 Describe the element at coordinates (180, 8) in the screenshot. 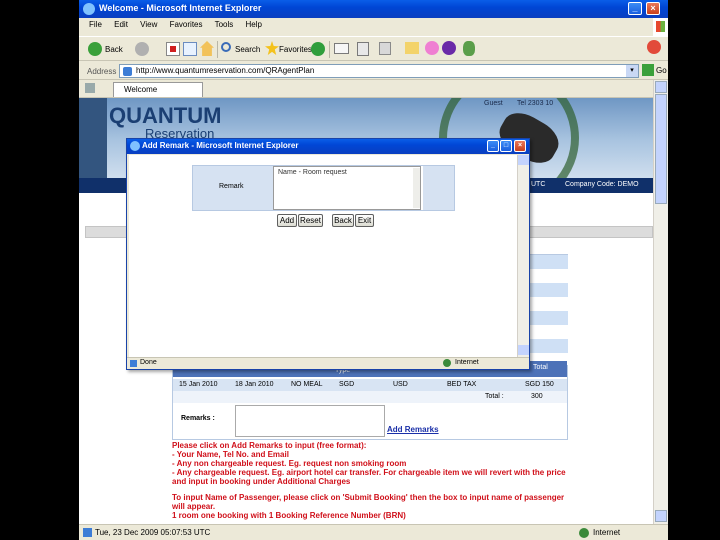

I see `window-title: Welcome - Microsoft Internet Explorer` at that location.